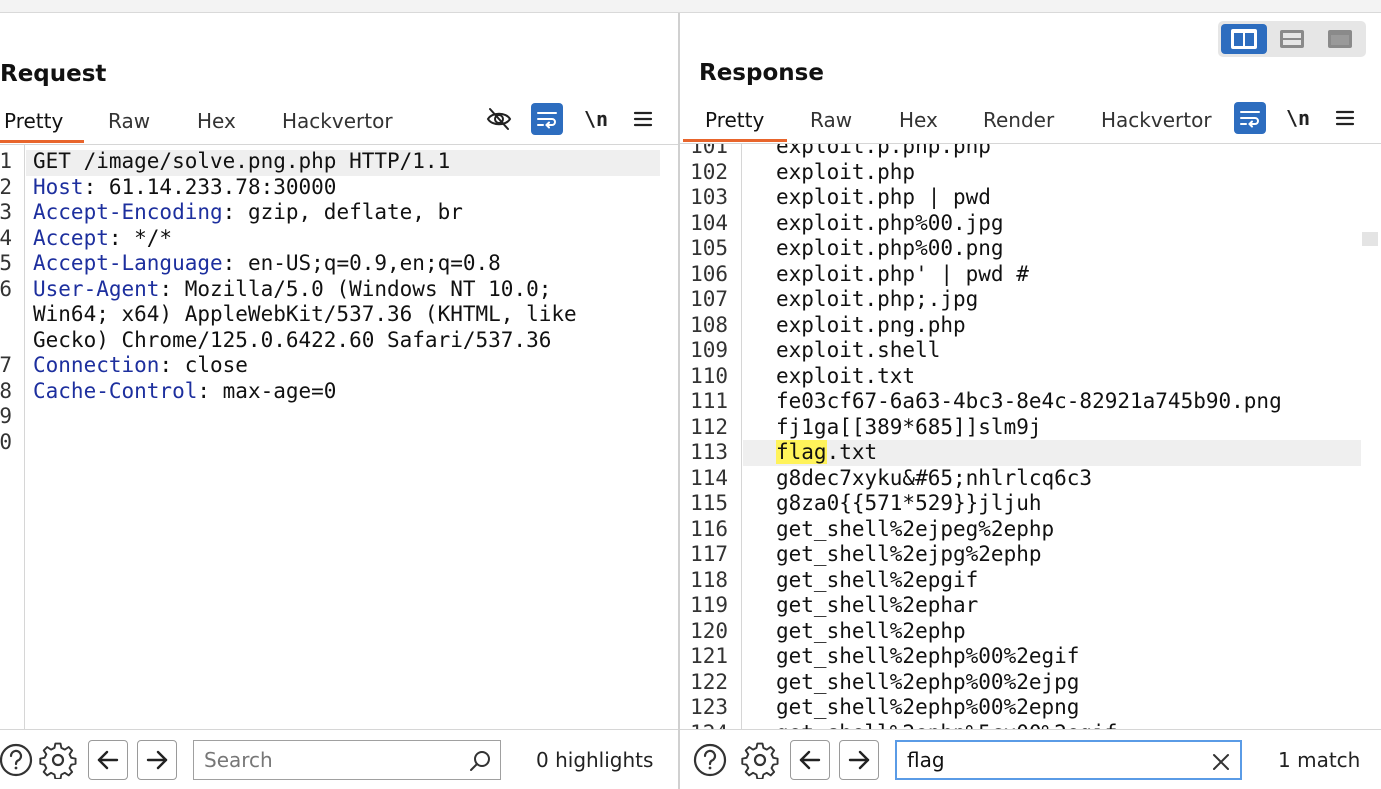 Image resolution: width=1381 pixels, height=789 pixels. I want to click on response-search-box, so click(1068, 760).